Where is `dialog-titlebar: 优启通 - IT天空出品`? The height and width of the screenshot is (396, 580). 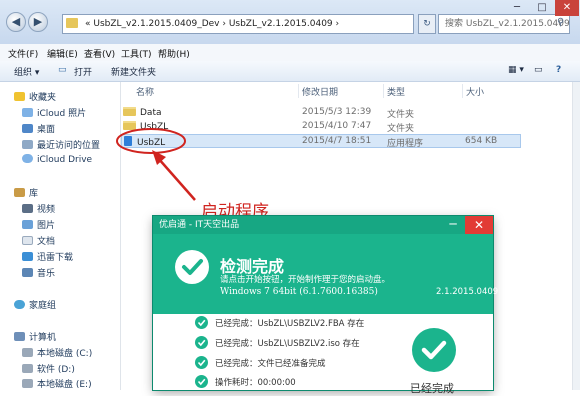 dialog-titlebar: 优启通 - IT天空出品 is located at coordinates (323, 225).